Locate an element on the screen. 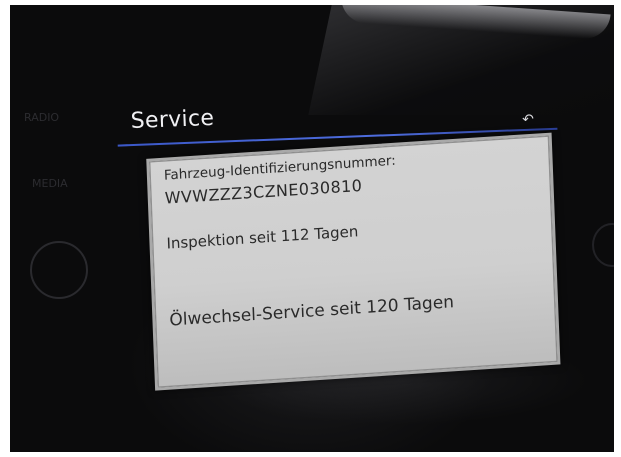 The height and width of the screenshot is (457, 621). oil-service-status: Ölwechsel-Service seit 120 Tagen is located at coordinates (312, 311).